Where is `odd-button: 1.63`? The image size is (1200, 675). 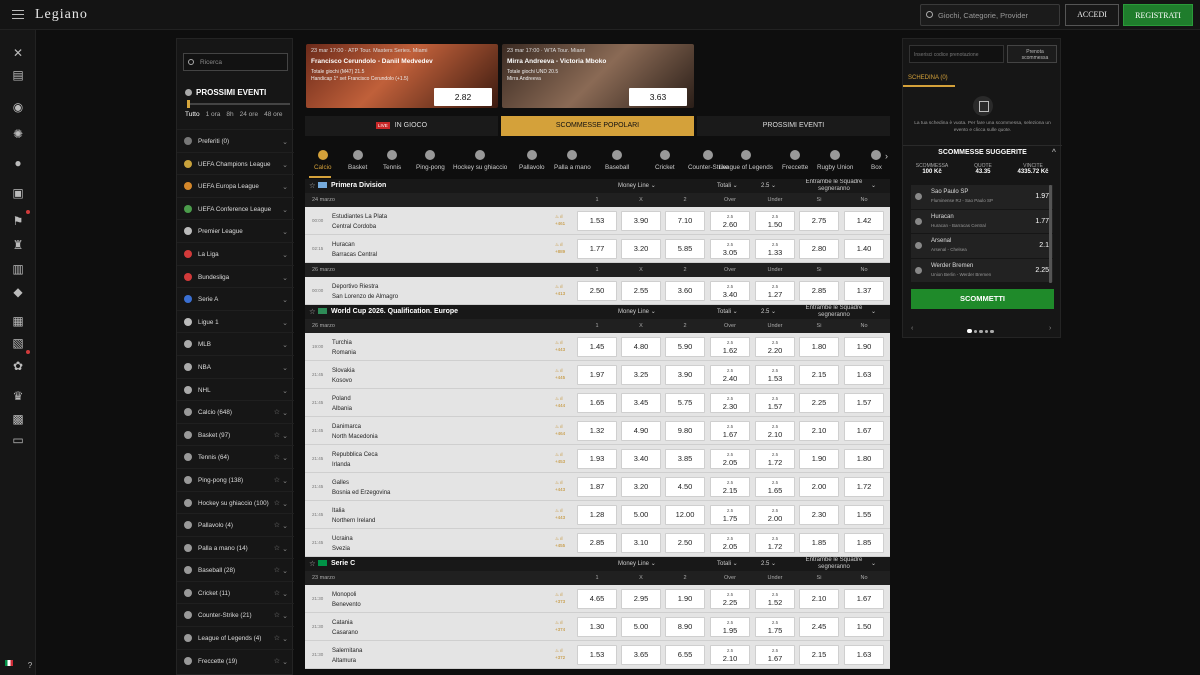 odd-button: 1.63 is located at coordinates (864, 655).